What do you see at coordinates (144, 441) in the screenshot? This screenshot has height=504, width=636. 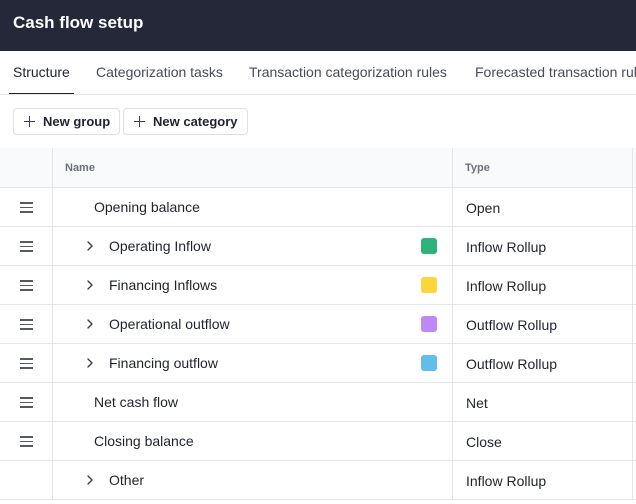 I see `row-name: Closing balance` at bounding box center [144, 441].